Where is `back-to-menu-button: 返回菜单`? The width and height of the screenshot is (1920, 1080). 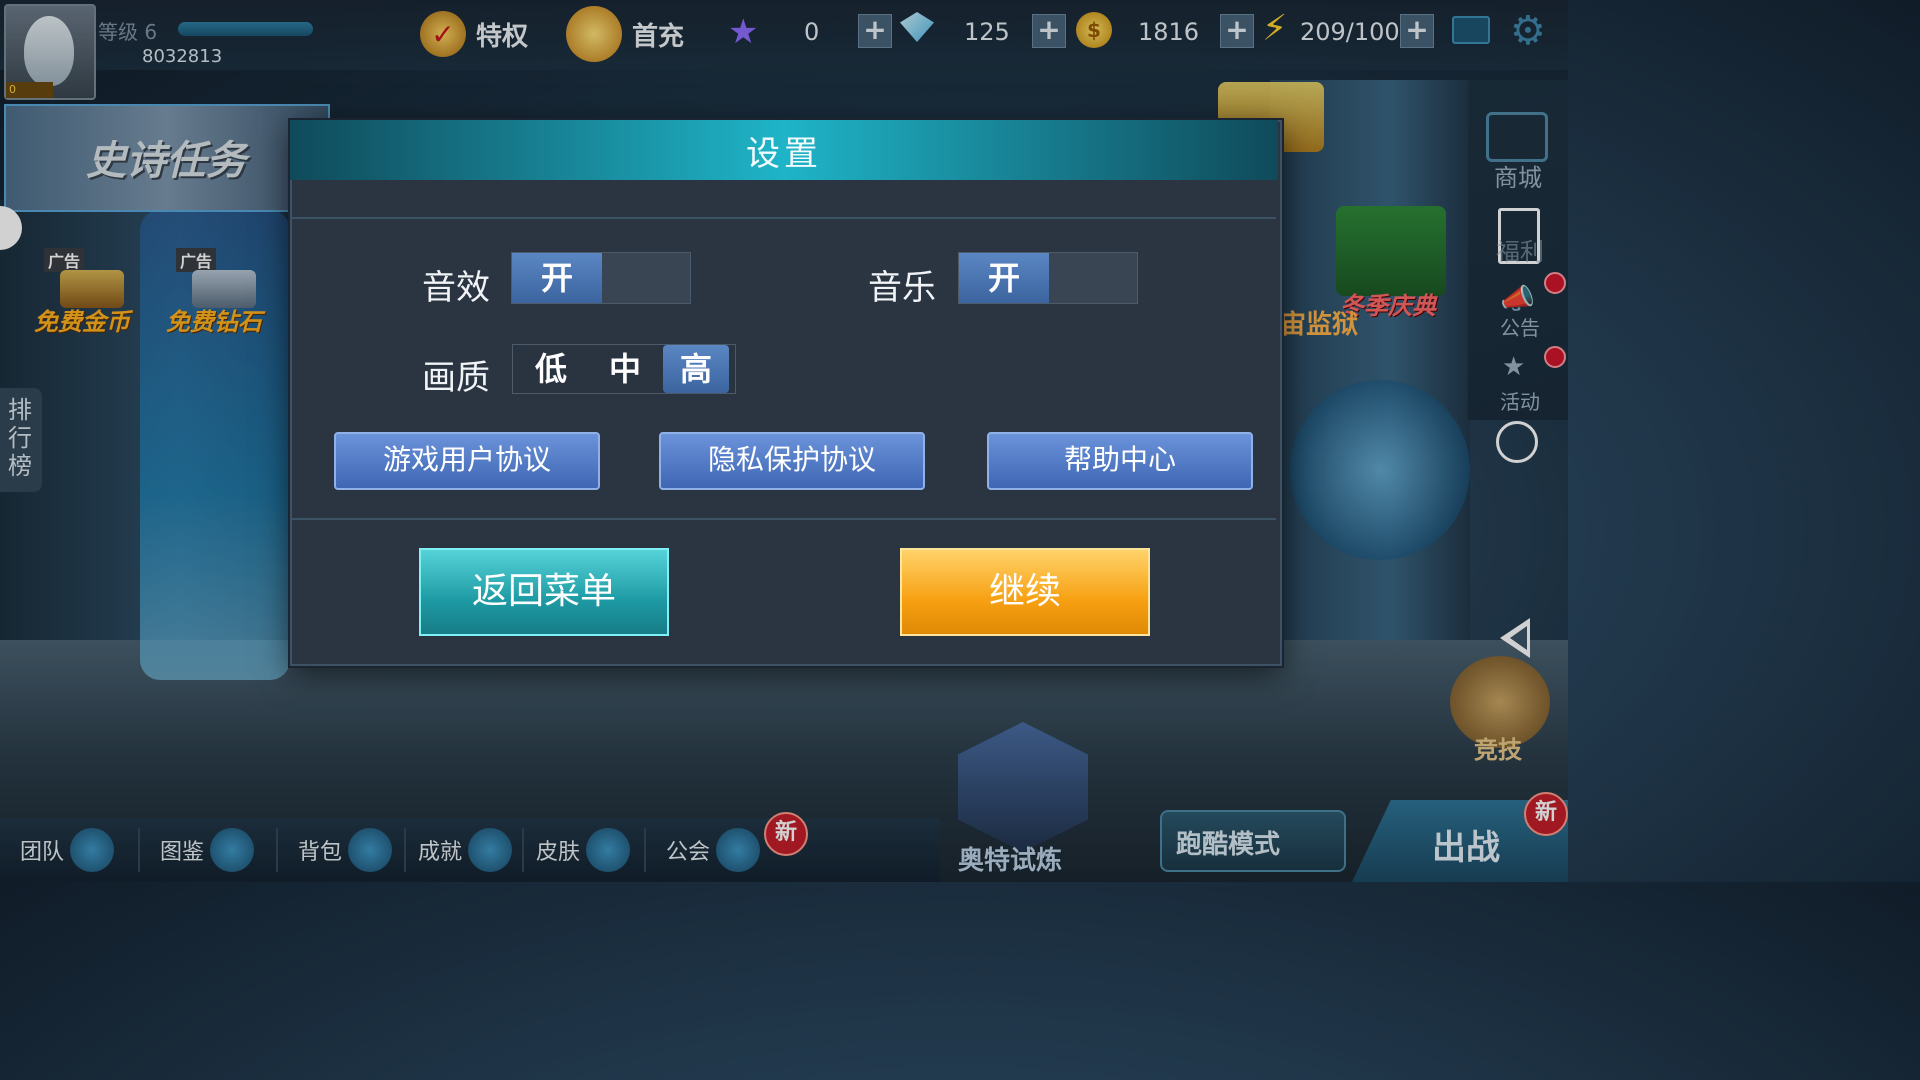
back-to-menu-button: 返回菜单 is located at coordinates (544, 592).